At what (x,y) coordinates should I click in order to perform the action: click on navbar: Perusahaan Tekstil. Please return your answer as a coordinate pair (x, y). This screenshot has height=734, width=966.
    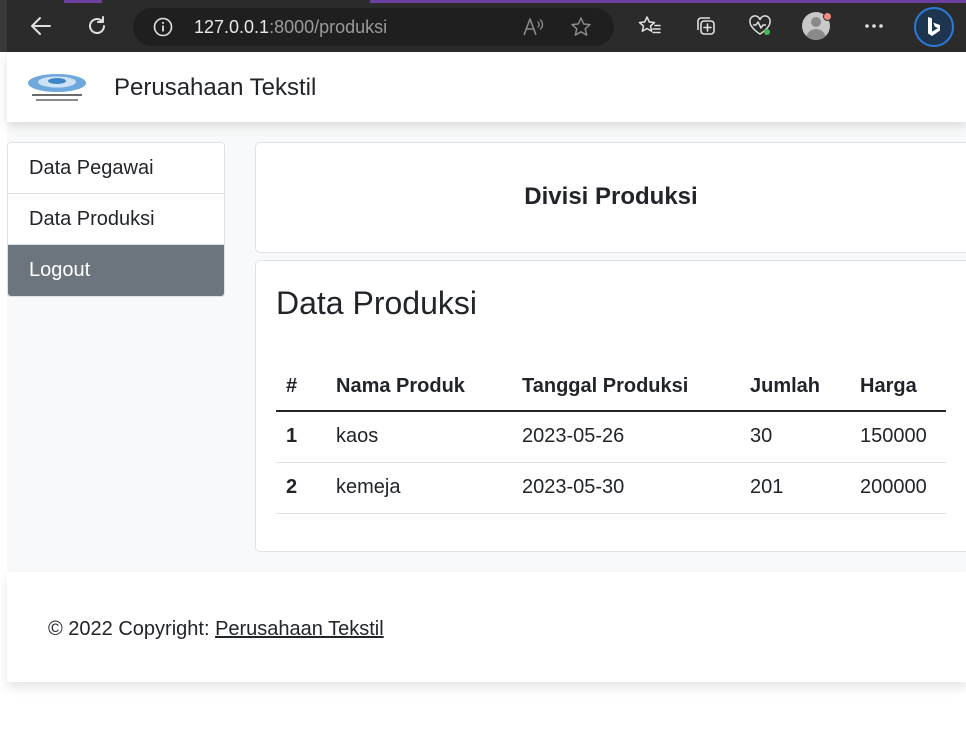
    Looking at the image, I should click on (486, 87).